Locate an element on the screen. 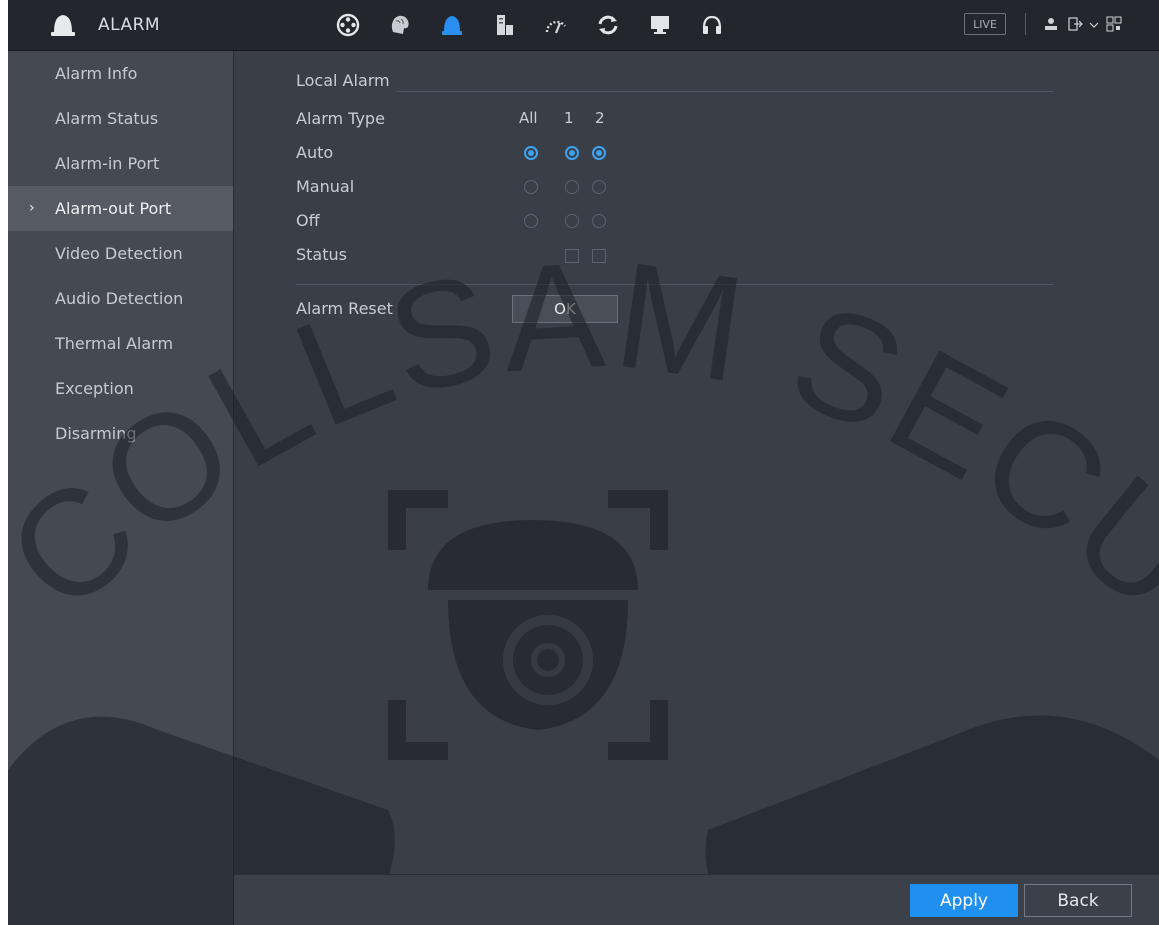 The height and width of the screenshot is (925, 1159). page-title: ALARM is located at coordinates (129, 25).